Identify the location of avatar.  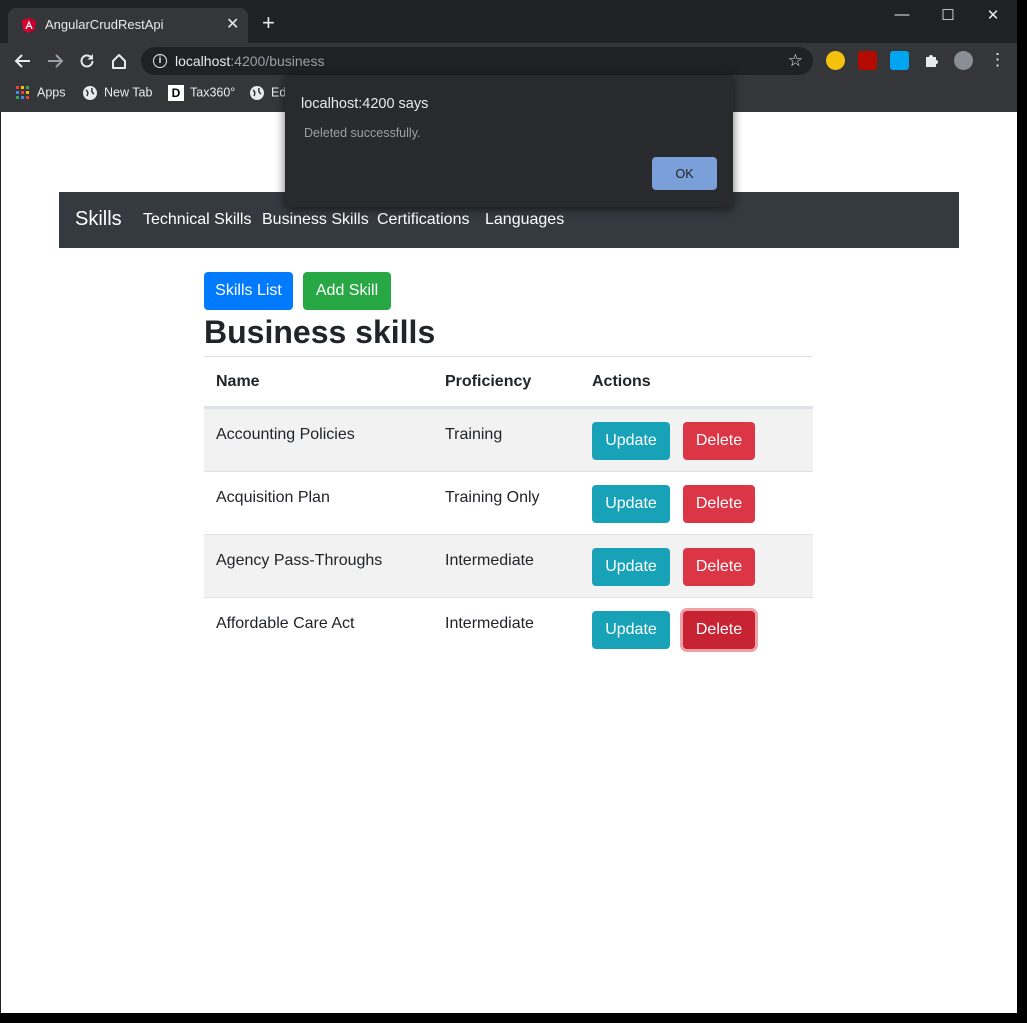
(963, 60).